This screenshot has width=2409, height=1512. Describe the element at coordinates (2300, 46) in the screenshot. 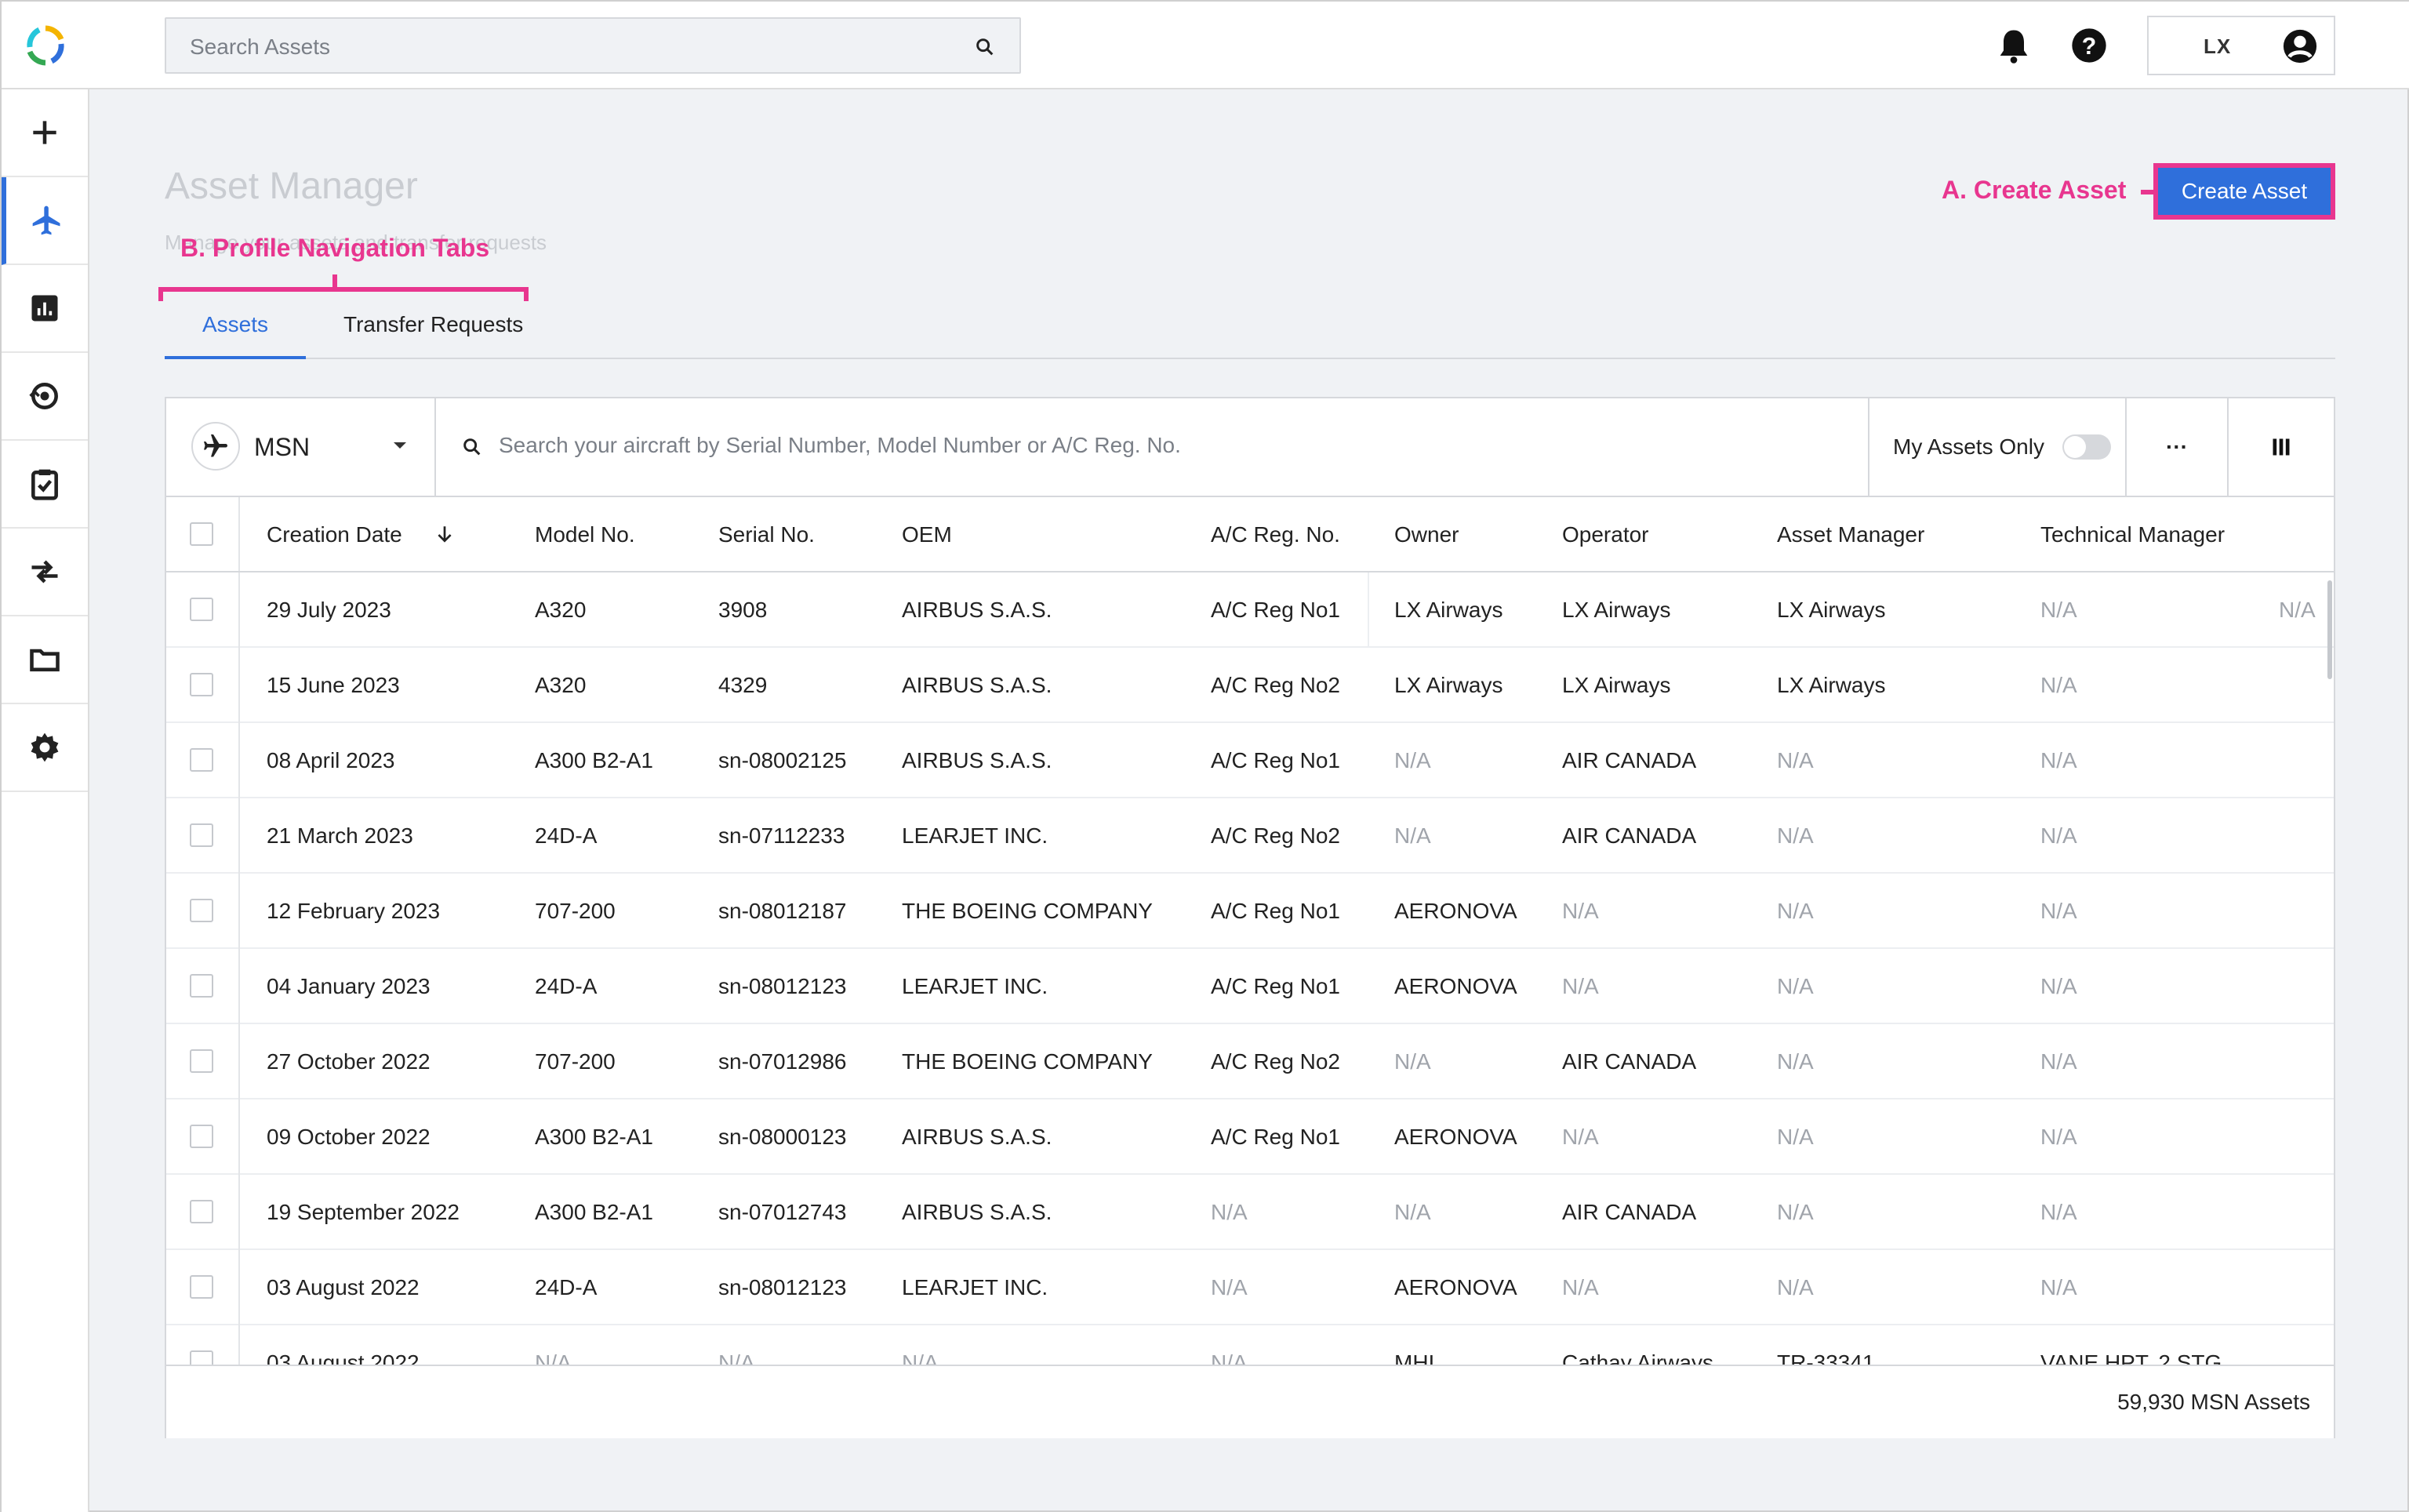

I see `account-circle-icon` at that location.